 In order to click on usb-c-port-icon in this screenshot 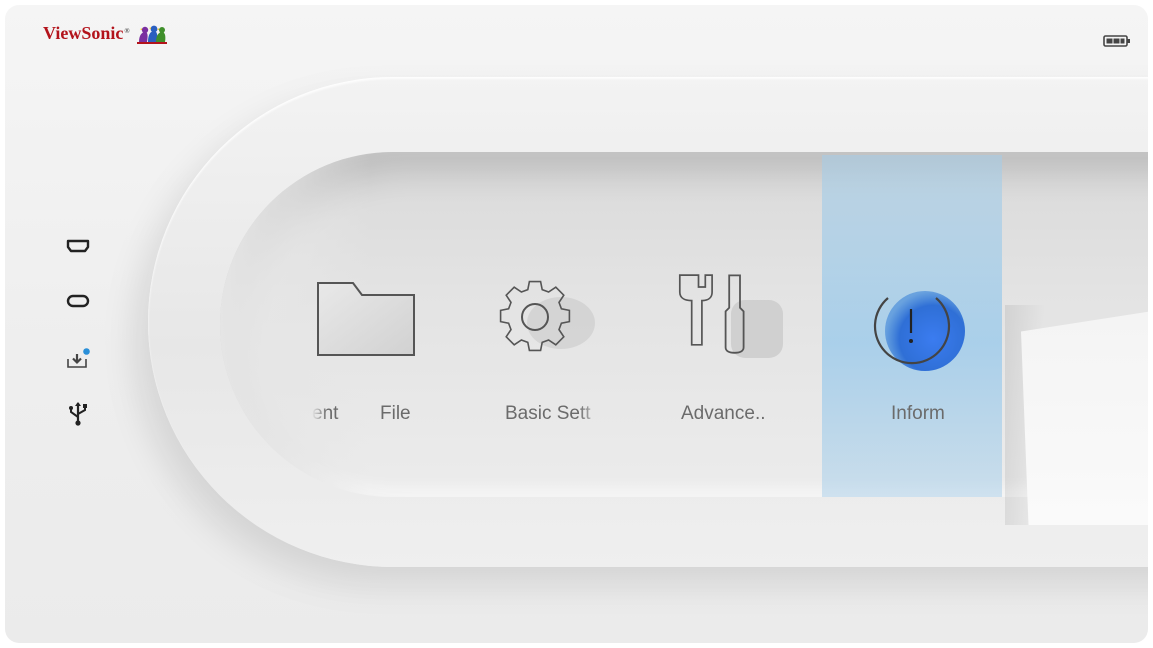, I will do `click(78, 301)`.